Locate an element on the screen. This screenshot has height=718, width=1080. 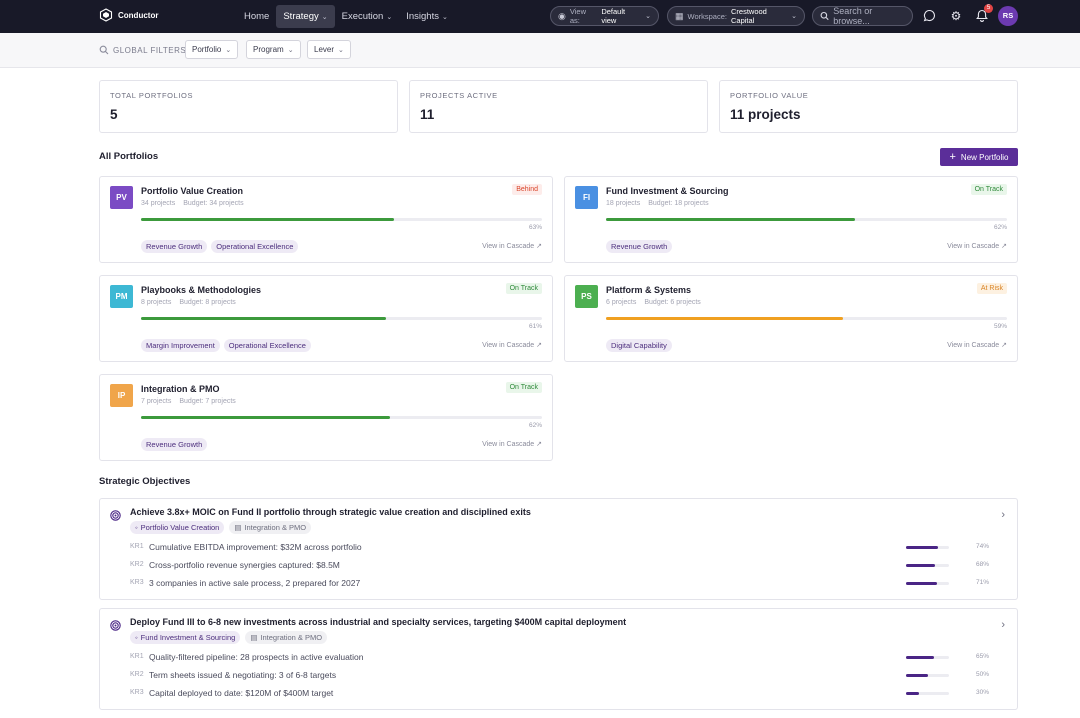
filter-portfolio: Portfolio ⌄ is located at coordinates (212, 49).